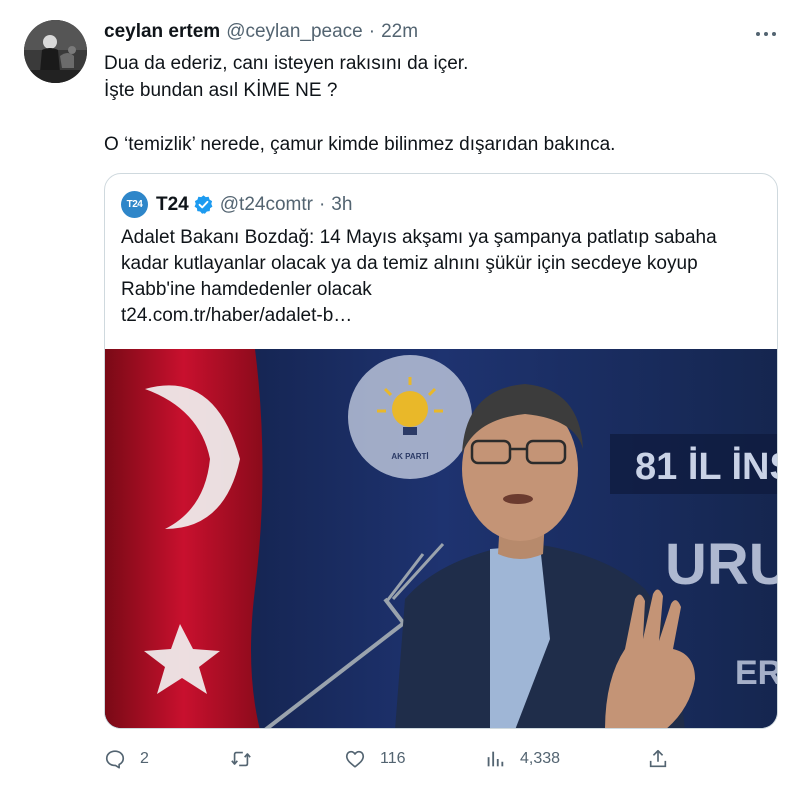 The width and height of the screenshot is (798, 794). What do you see at coordinates (266, 205) in the screenshot?
I see `quoted-author-handle: @t24comtr` at bounding box center [266, 205].